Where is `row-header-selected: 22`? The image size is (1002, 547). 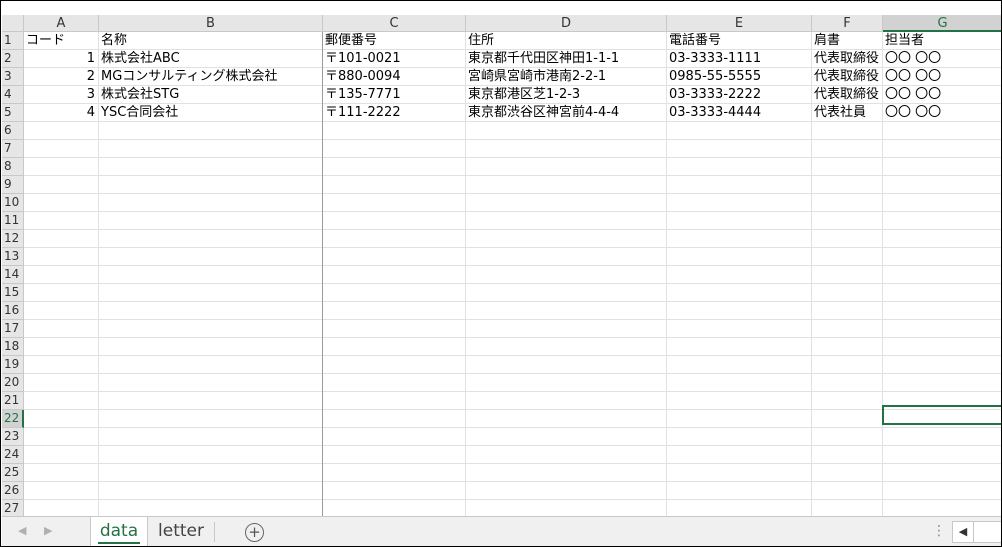
row-header-selected: 22 is located at coordinates (13, 419).